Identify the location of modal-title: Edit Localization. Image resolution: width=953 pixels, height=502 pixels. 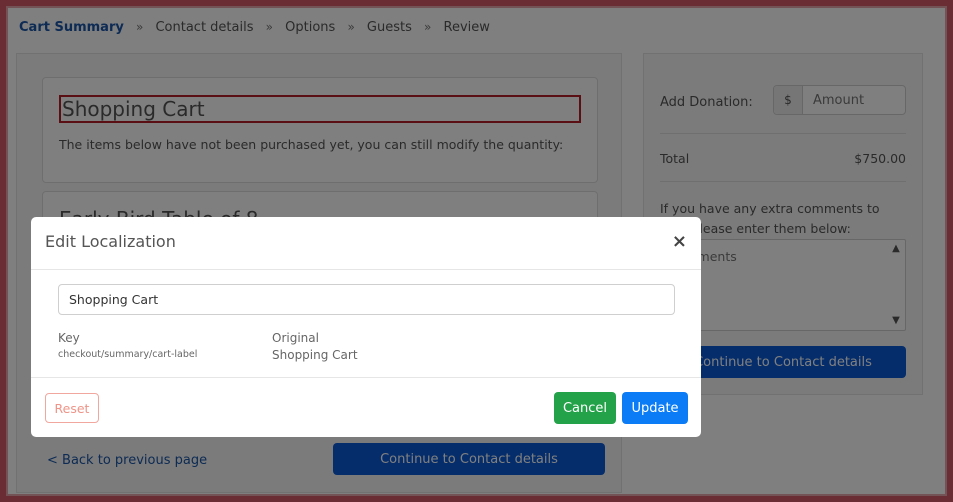
(110, 241).